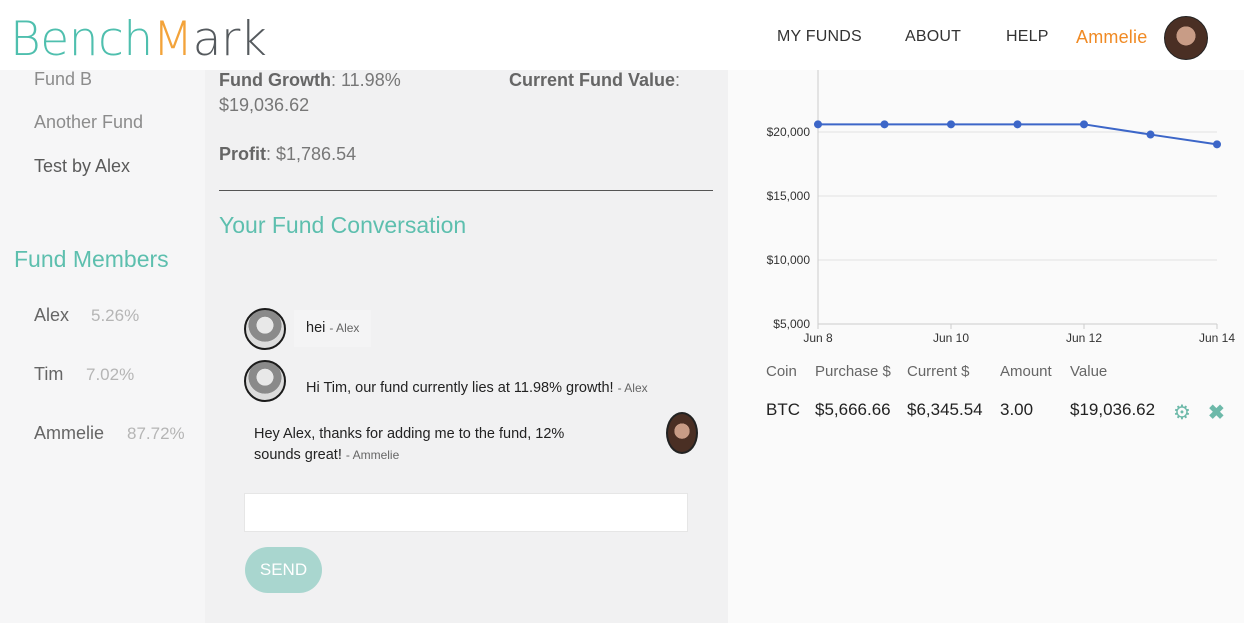 The height and width of the screenshot is (623, 1244). I want to click on nav-help: HELP, so click(1027, 37).